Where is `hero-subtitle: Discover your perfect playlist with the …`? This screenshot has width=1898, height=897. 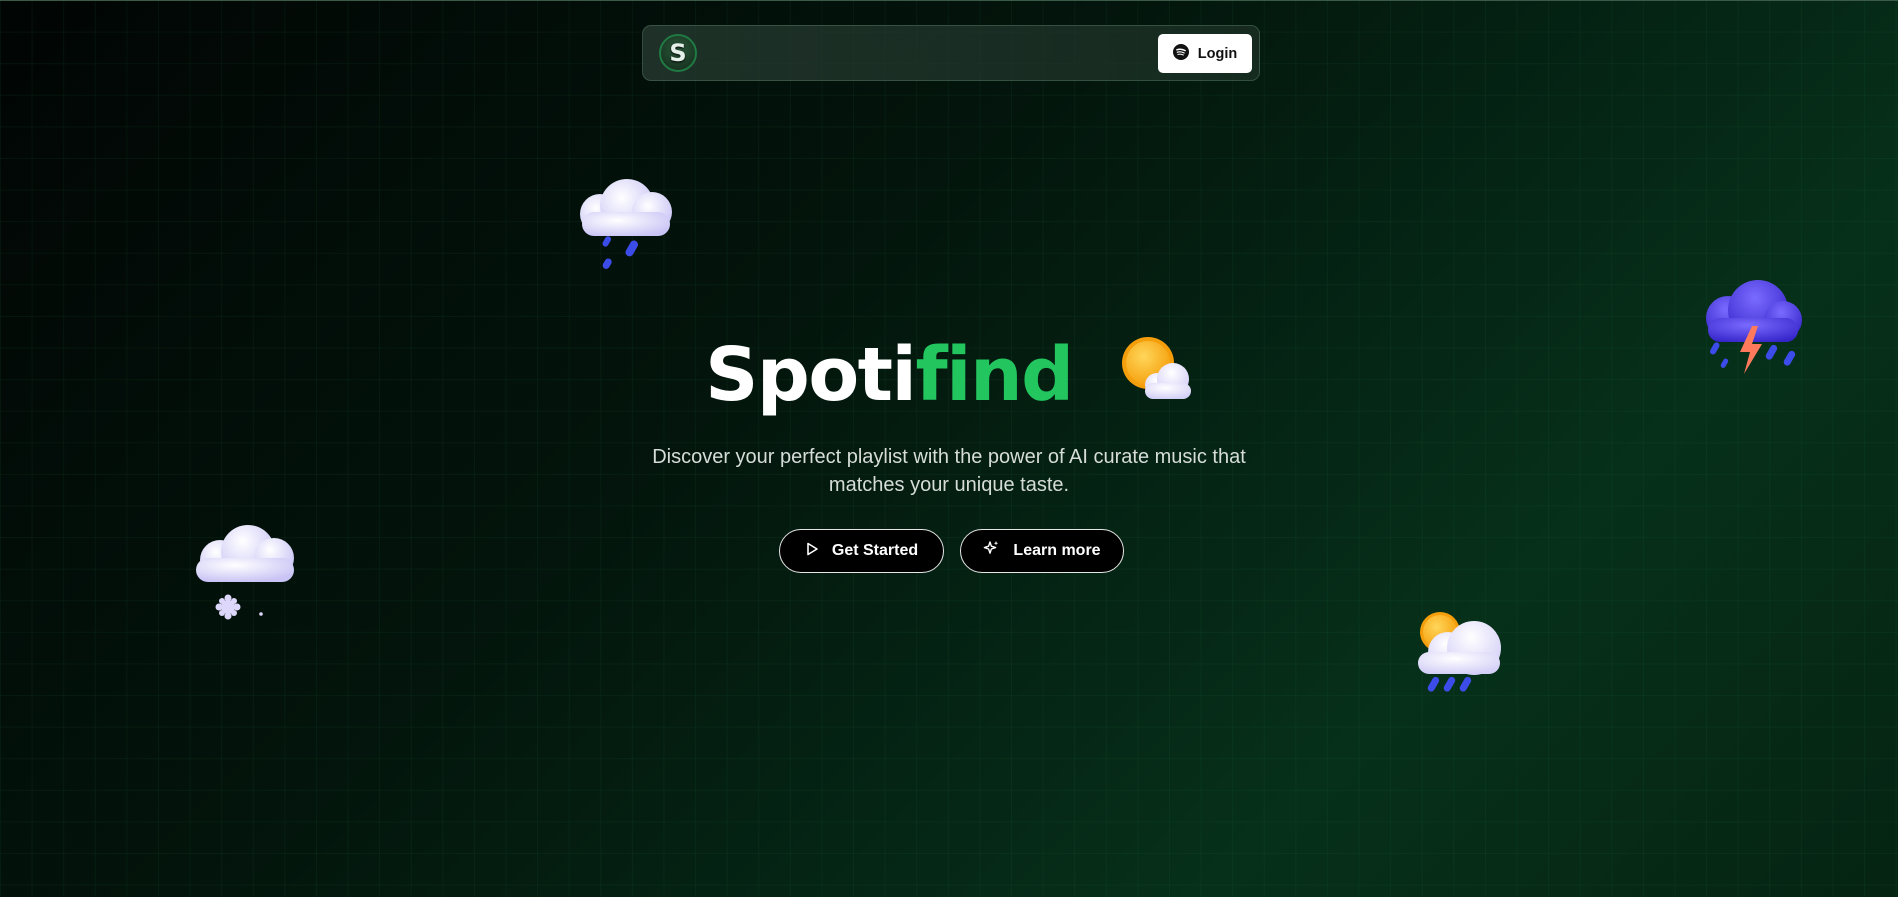
hero-subtitle: Discover your perfect playlist with the … is located at coordinates (949, 471).